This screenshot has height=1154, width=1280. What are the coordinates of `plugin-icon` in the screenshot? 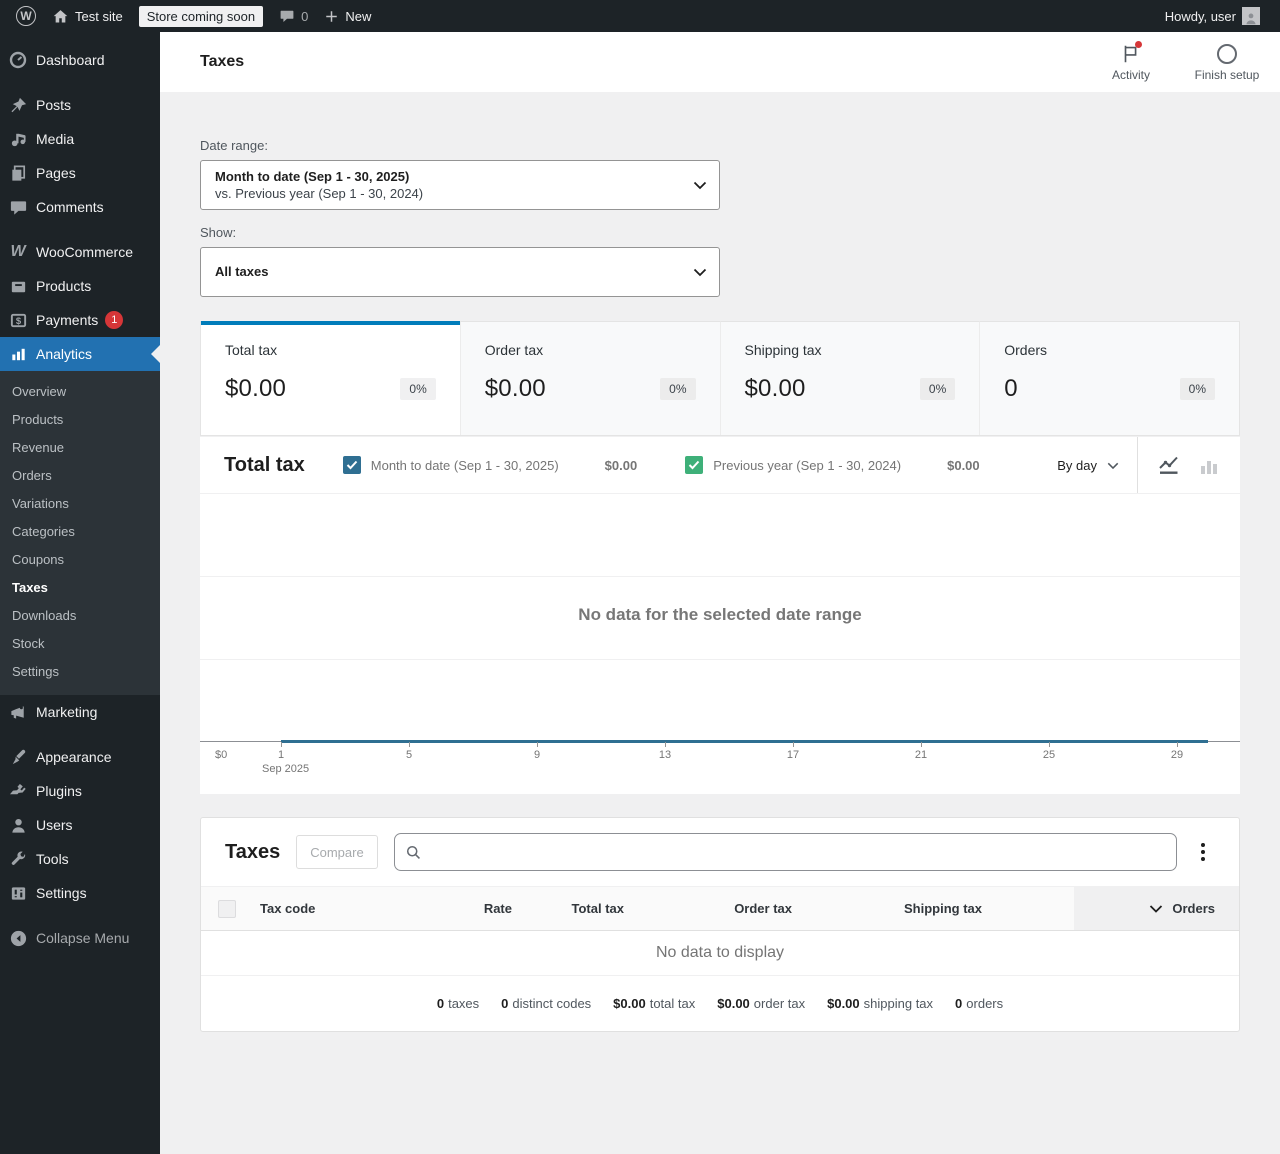 It's located at (18, 791).